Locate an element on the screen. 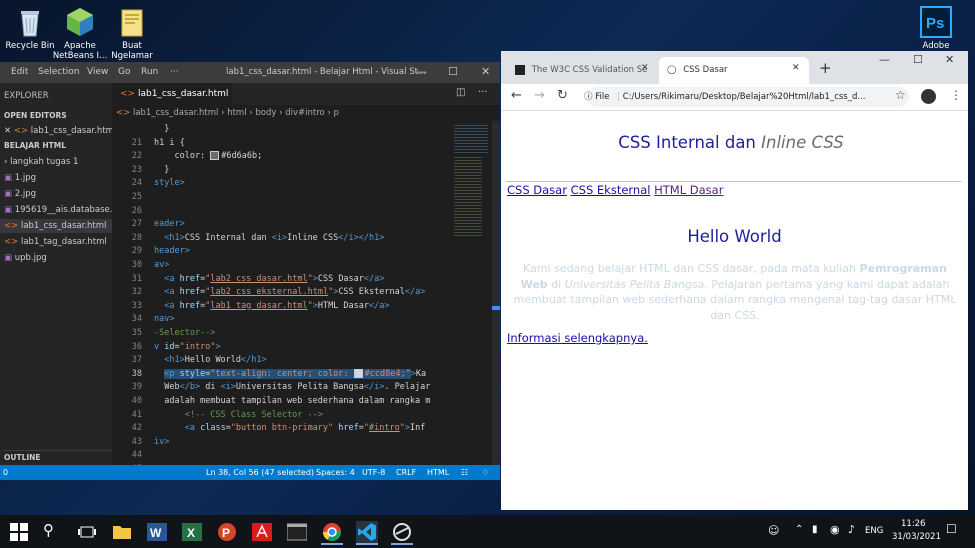 The height and width of the screenshot is (548, 975). menu-view: View is located at coordinates (97, 72).